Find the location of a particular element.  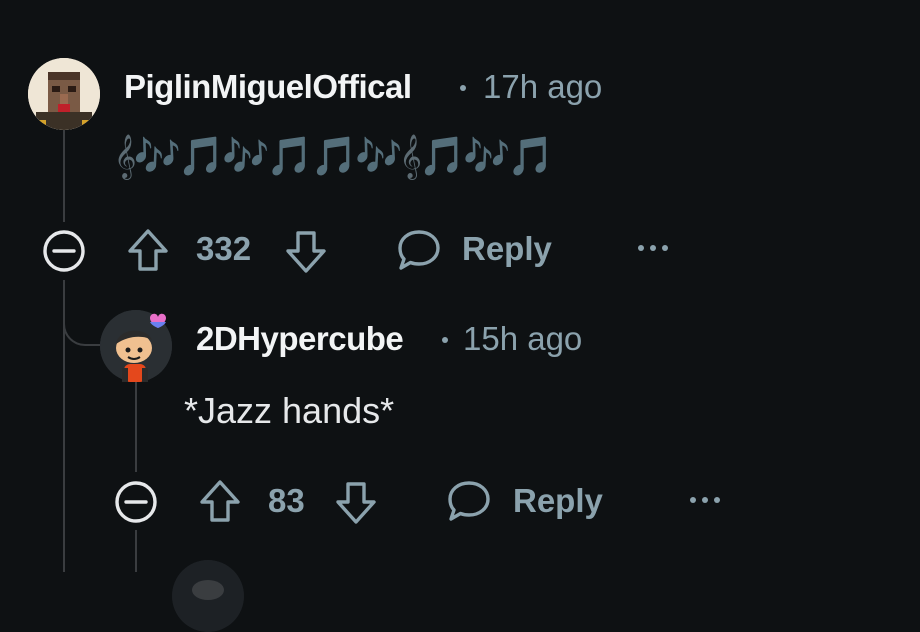

comment-timestamp: 17h ago is located at coordinates (543, 86).